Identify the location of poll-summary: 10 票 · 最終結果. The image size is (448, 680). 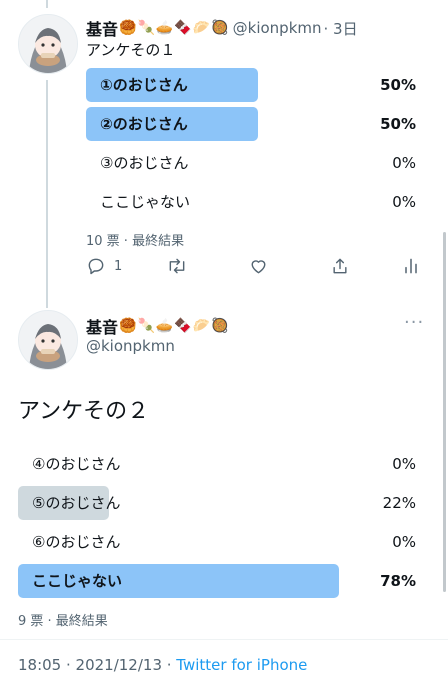
(135, 241).